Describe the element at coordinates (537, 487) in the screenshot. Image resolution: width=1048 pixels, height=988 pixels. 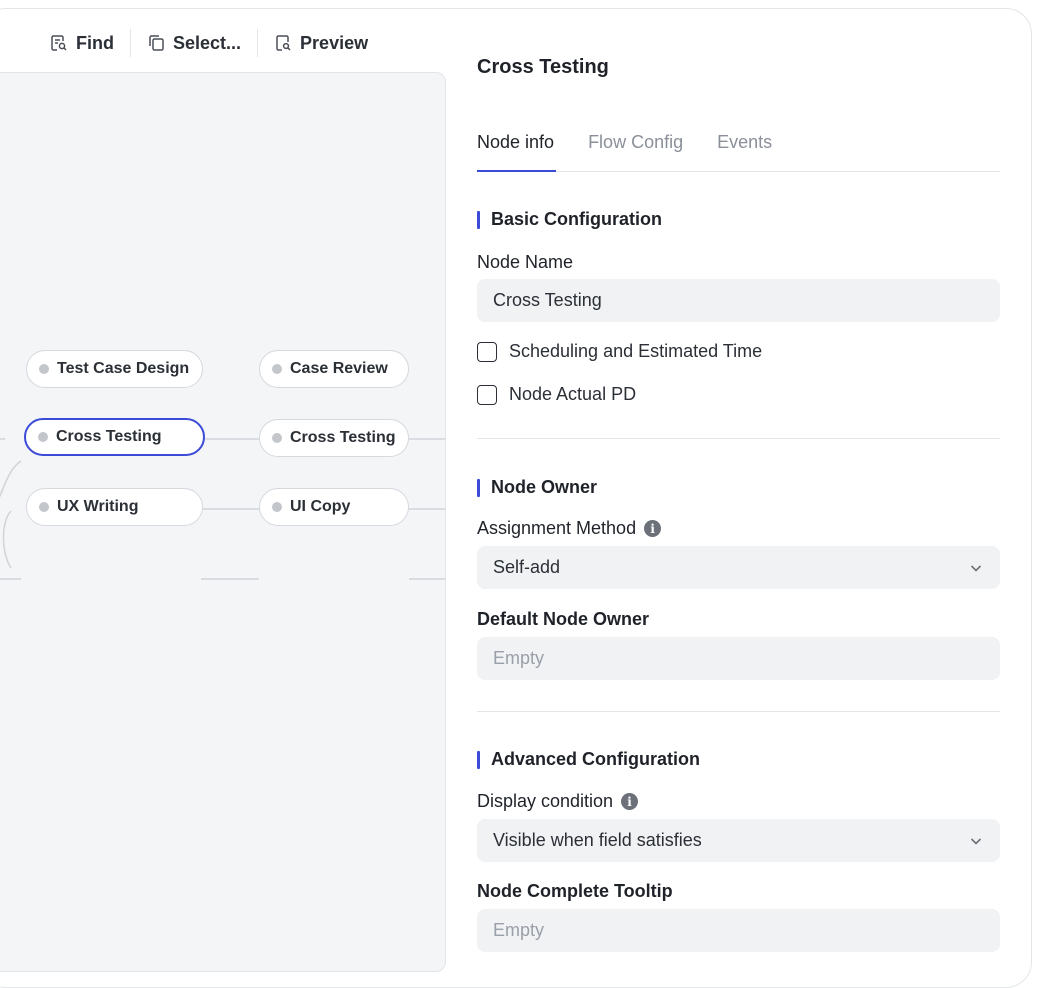
I see `section-title-owner: Node Owner` at that location.